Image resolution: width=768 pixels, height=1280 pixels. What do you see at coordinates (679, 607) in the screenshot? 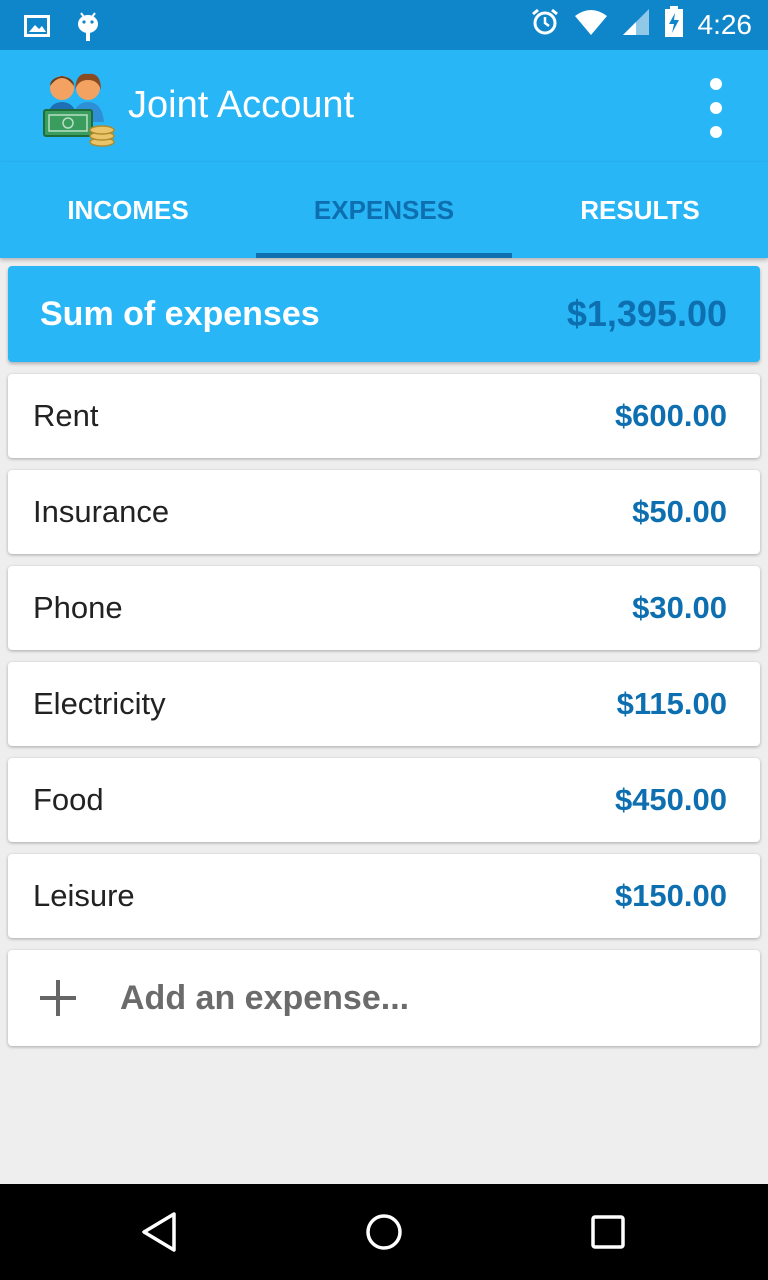
I see `expense-amount: $30.00` at bounding box center [679, 607].